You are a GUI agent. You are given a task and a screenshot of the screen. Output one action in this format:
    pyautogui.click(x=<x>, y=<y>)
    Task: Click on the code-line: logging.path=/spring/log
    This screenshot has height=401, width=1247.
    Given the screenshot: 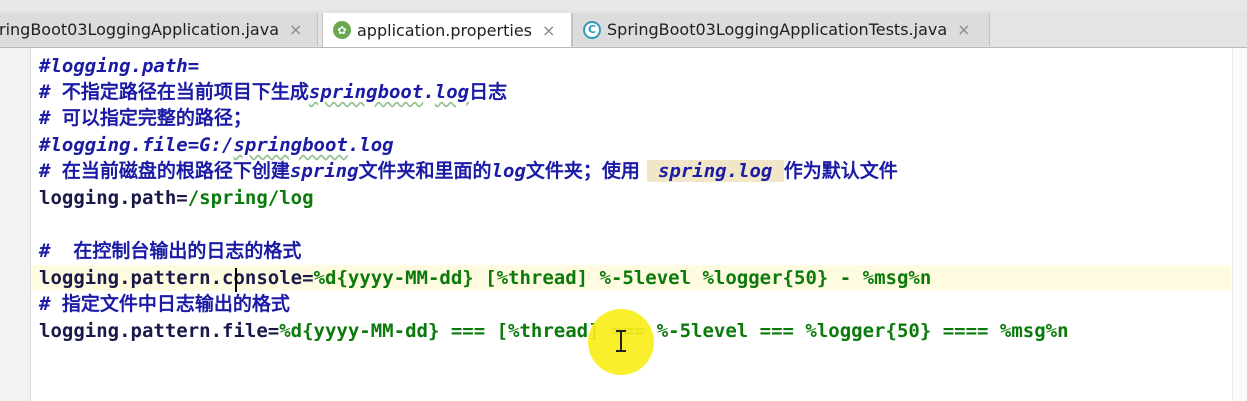 What is the action you would take?
    pyautogui.click(x=631, y=198)
    